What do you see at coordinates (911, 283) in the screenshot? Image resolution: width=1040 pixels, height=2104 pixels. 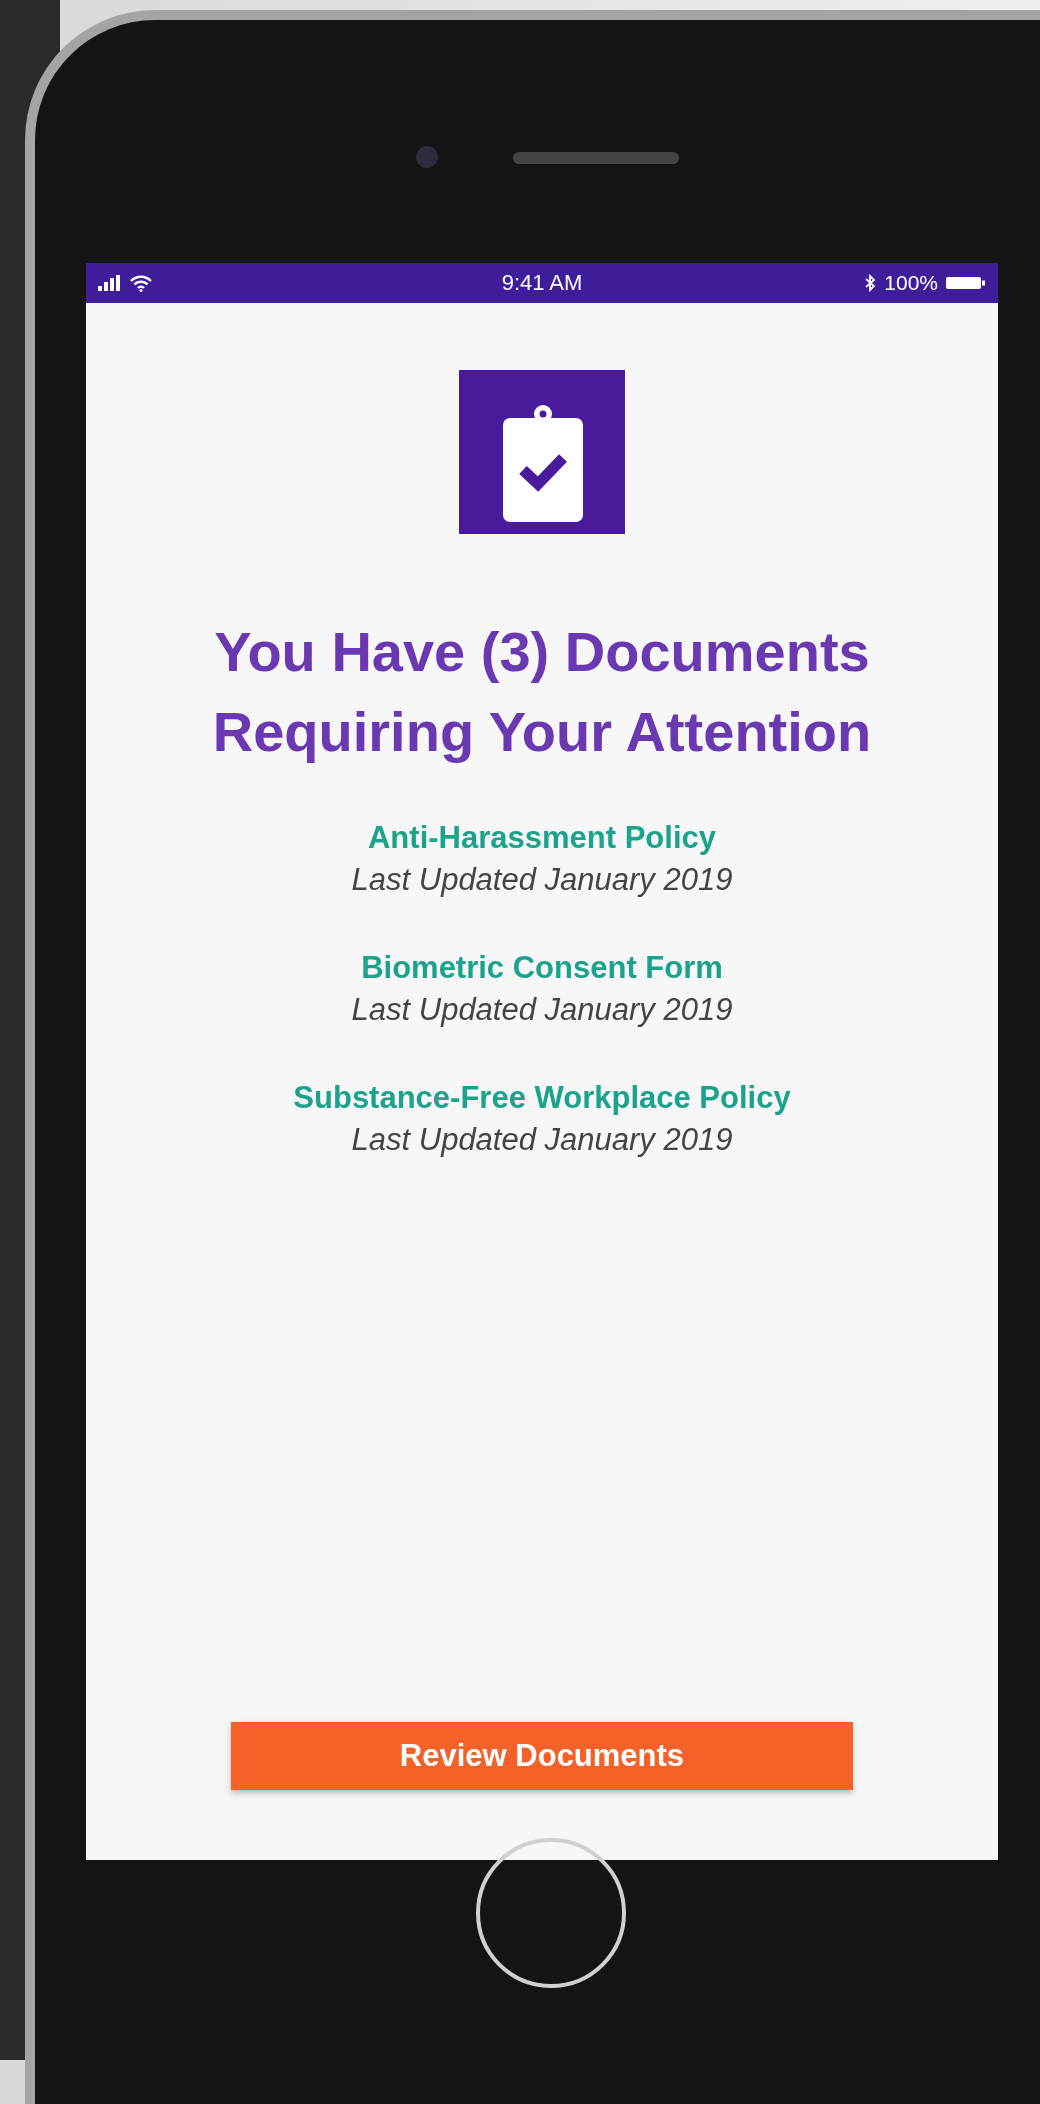 I see `battery-percent: 100%` at bounding box center [911, 283].